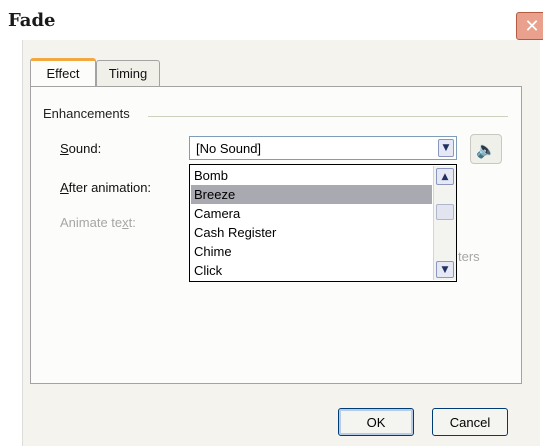 The height and width of the screenshot is (446, 543). I want to click on tab-timing: Timing, so click(128, 73).